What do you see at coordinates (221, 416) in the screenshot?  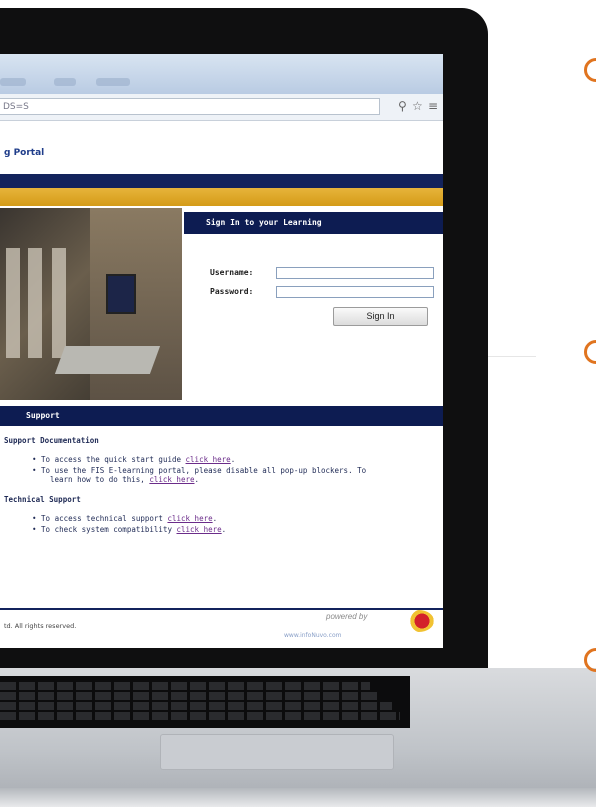 I see `support-header: Support` at bounding box center [221, 416].